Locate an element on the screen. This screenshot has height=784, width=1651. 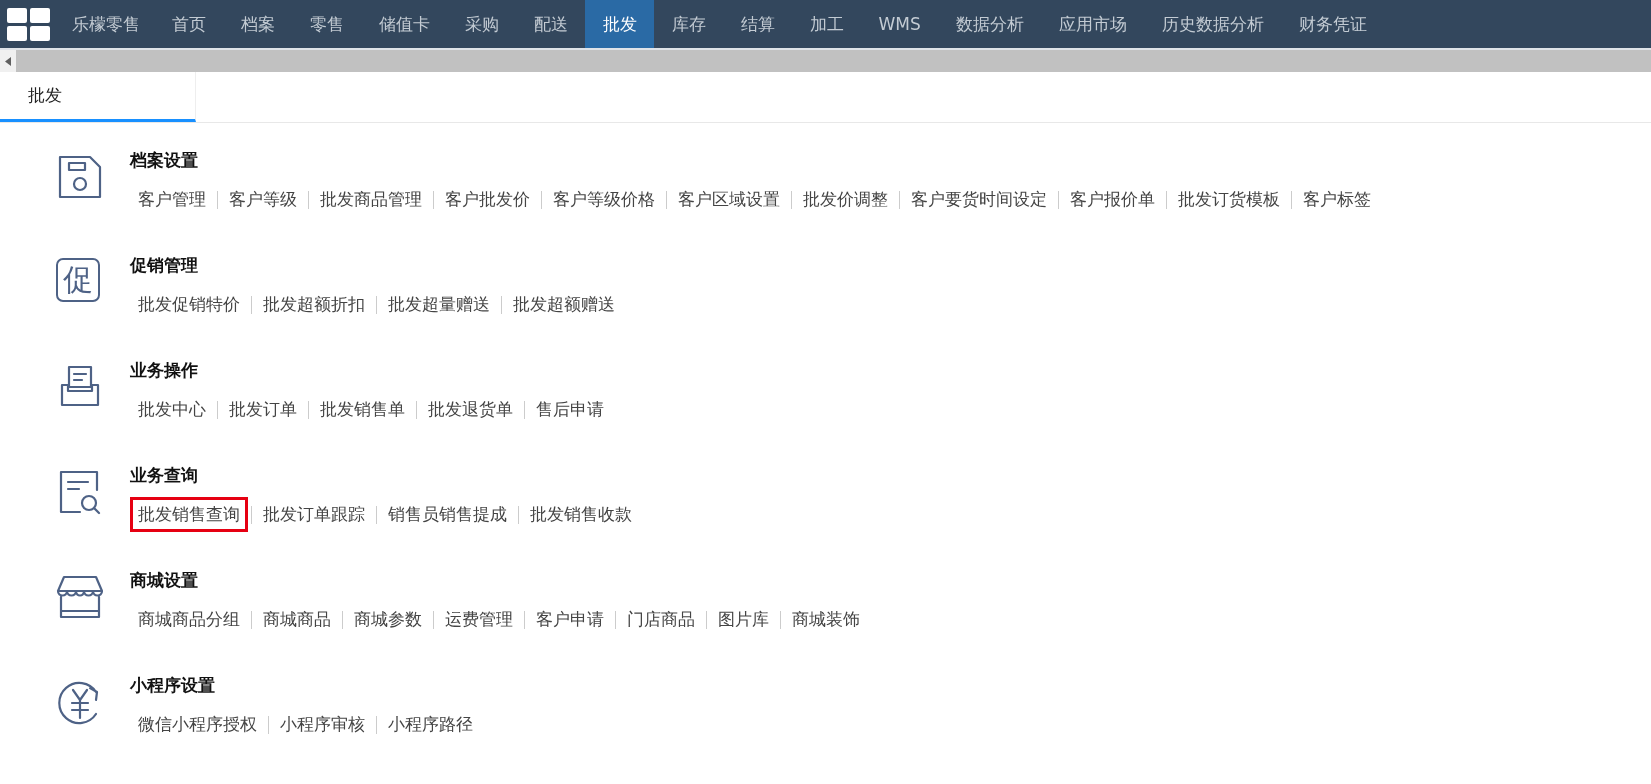
nav-tab: 财务凭证 is located at coordinates (1333, 24).